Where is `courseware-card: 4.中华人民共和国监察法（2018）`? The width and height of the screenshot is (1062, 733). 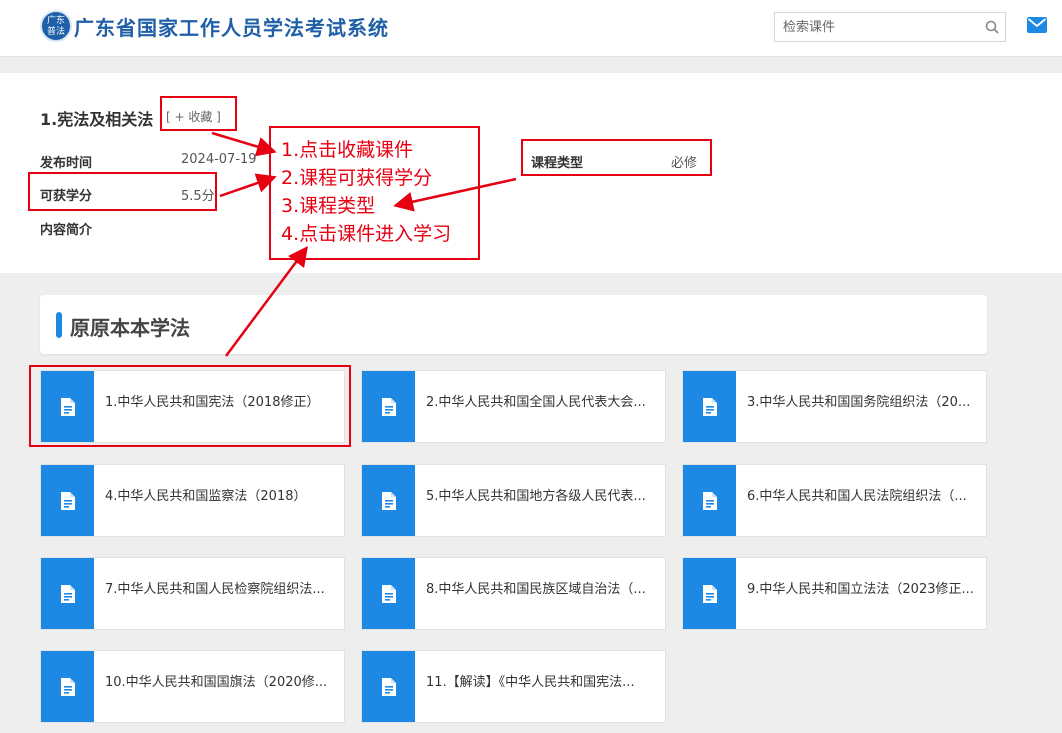 courseware-card: 4.中华人民共和国监察法（2018） is located at coordinates (192, 500).